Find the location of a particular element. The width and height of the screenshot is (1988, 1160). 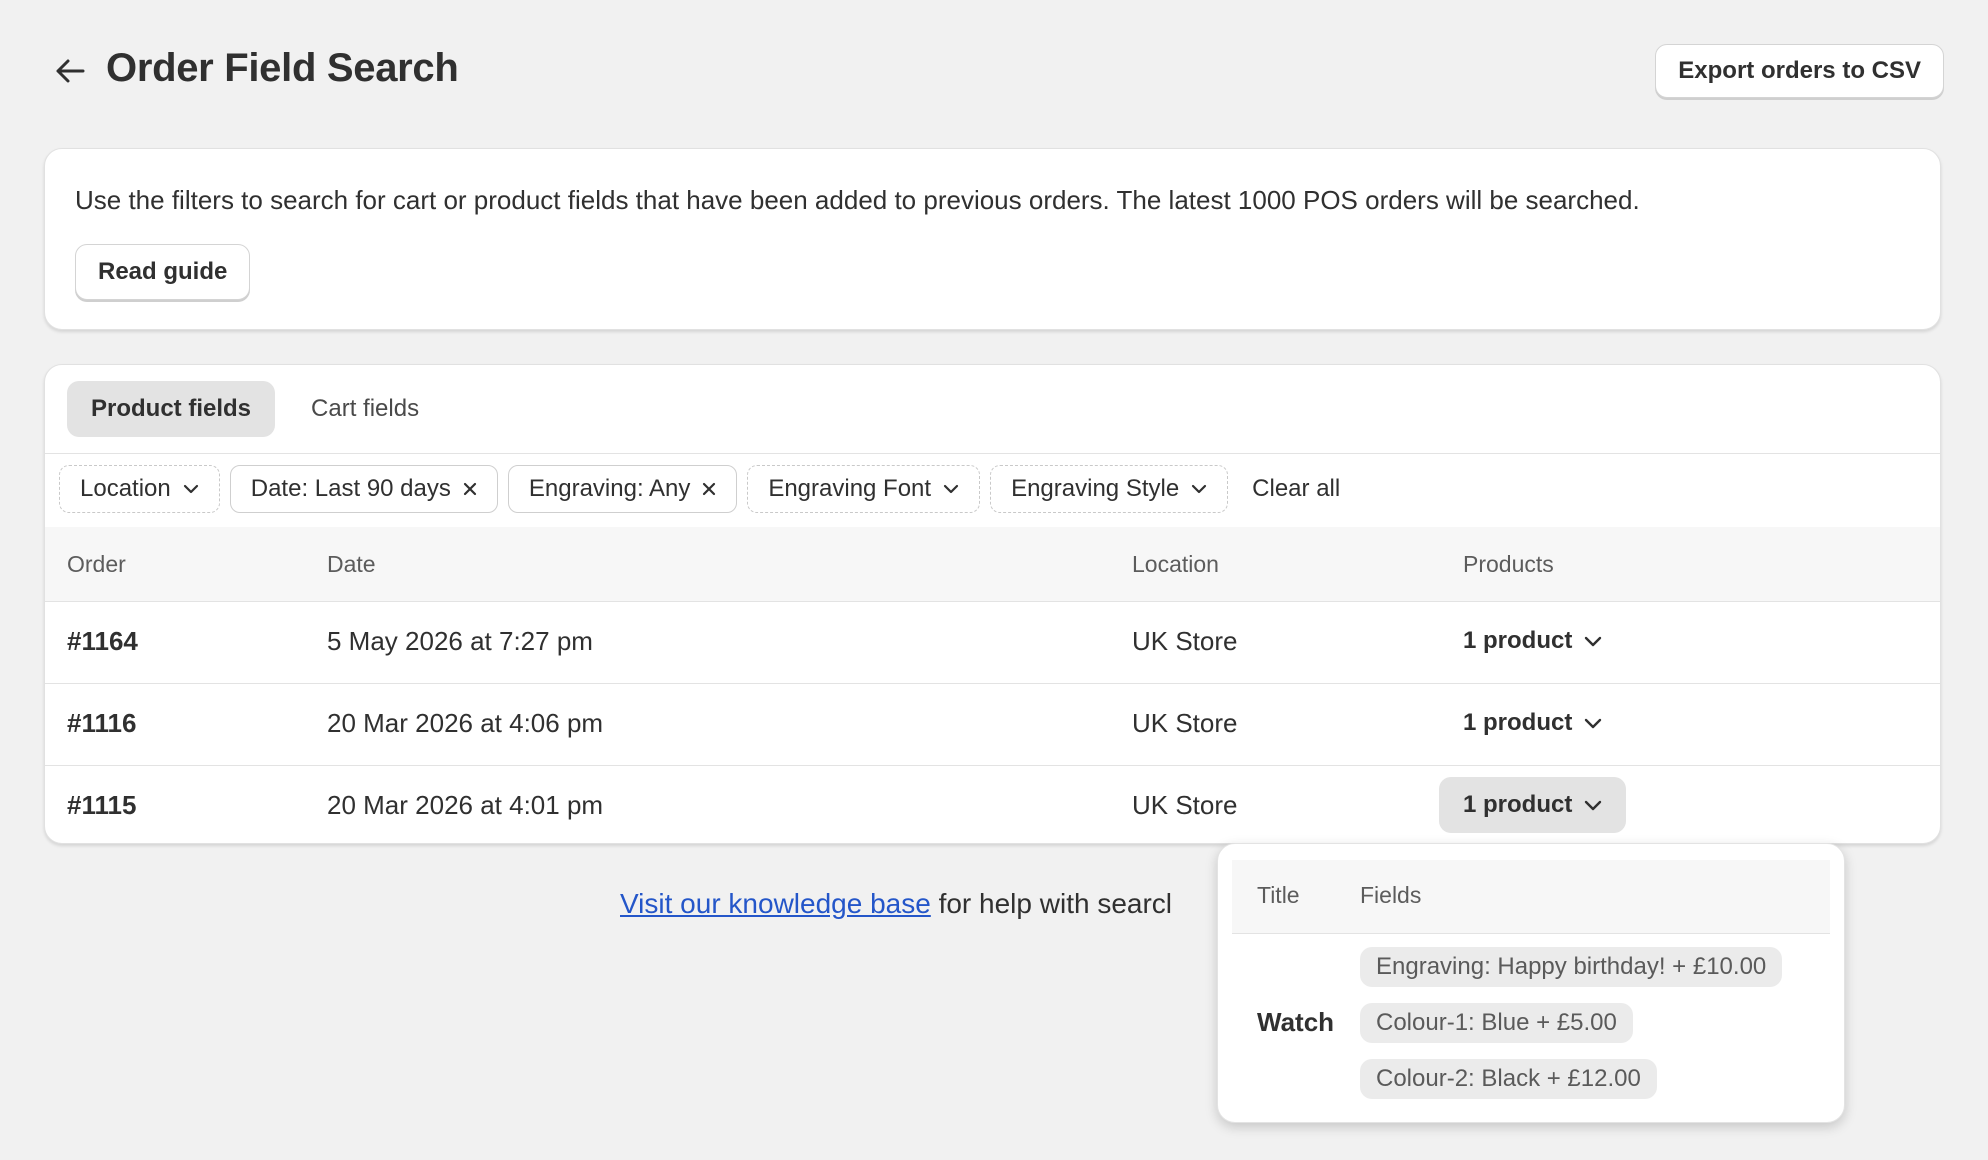

order-number: #1164 is located at coordinates (102, 641).